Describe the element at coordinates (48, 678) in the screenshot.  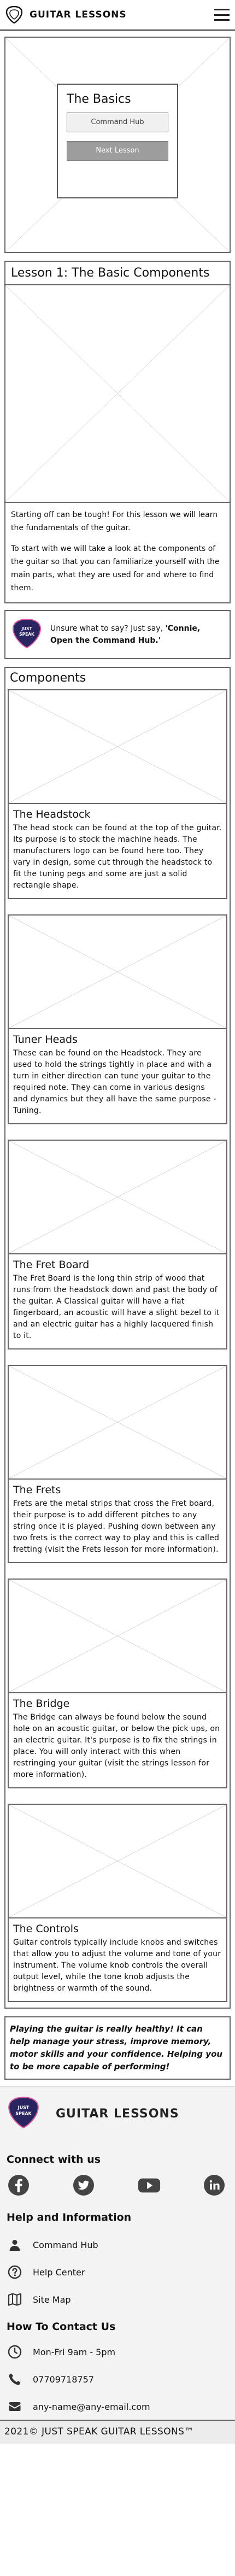
I see `components-title: Components` at that location.